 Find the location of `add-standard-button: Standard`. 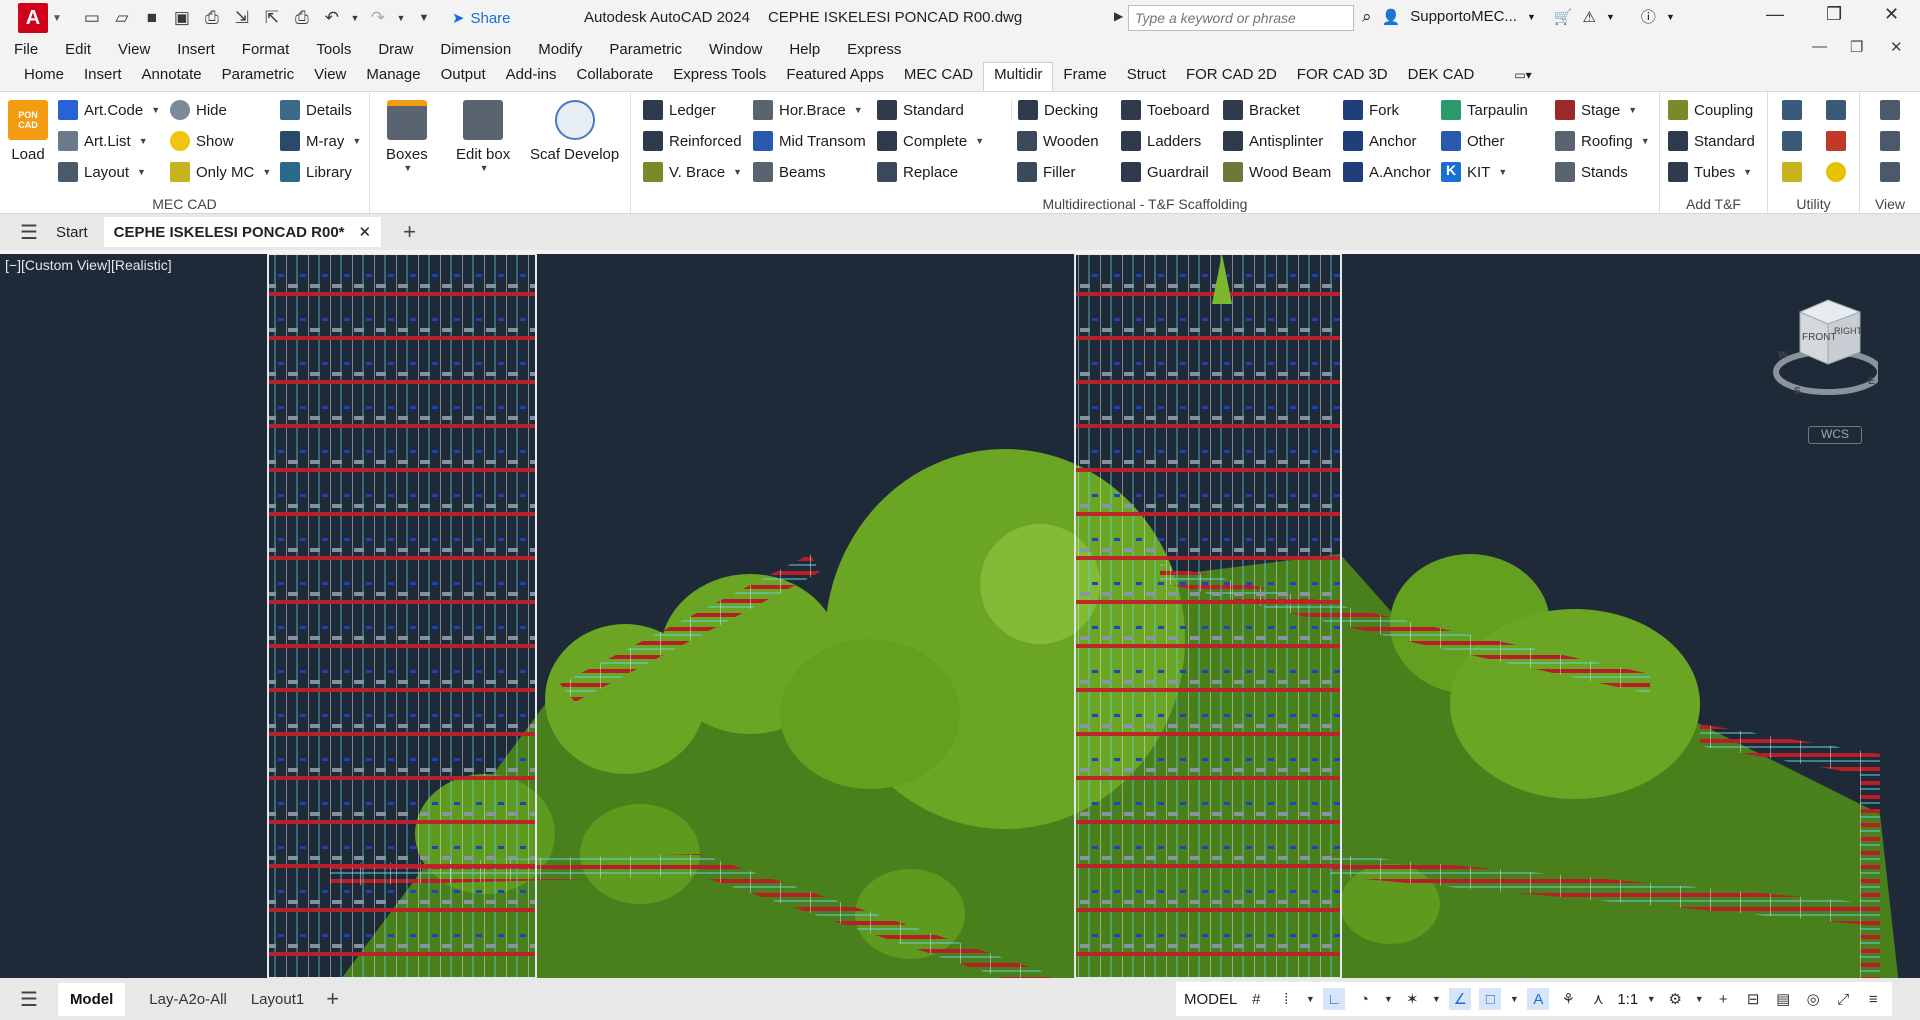

add-standard-button: Standard is located at coordinates (1711, 141).